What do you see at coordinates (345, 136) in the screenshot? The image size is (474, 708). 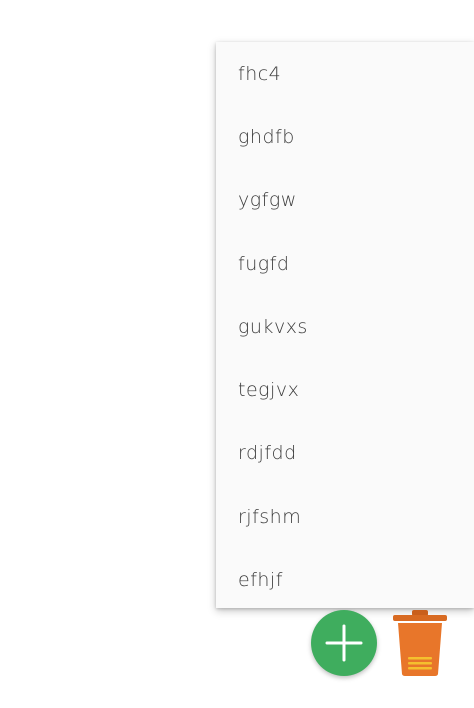 I see `menu-item-2: ghdfb` at bounding box center [345, 136].